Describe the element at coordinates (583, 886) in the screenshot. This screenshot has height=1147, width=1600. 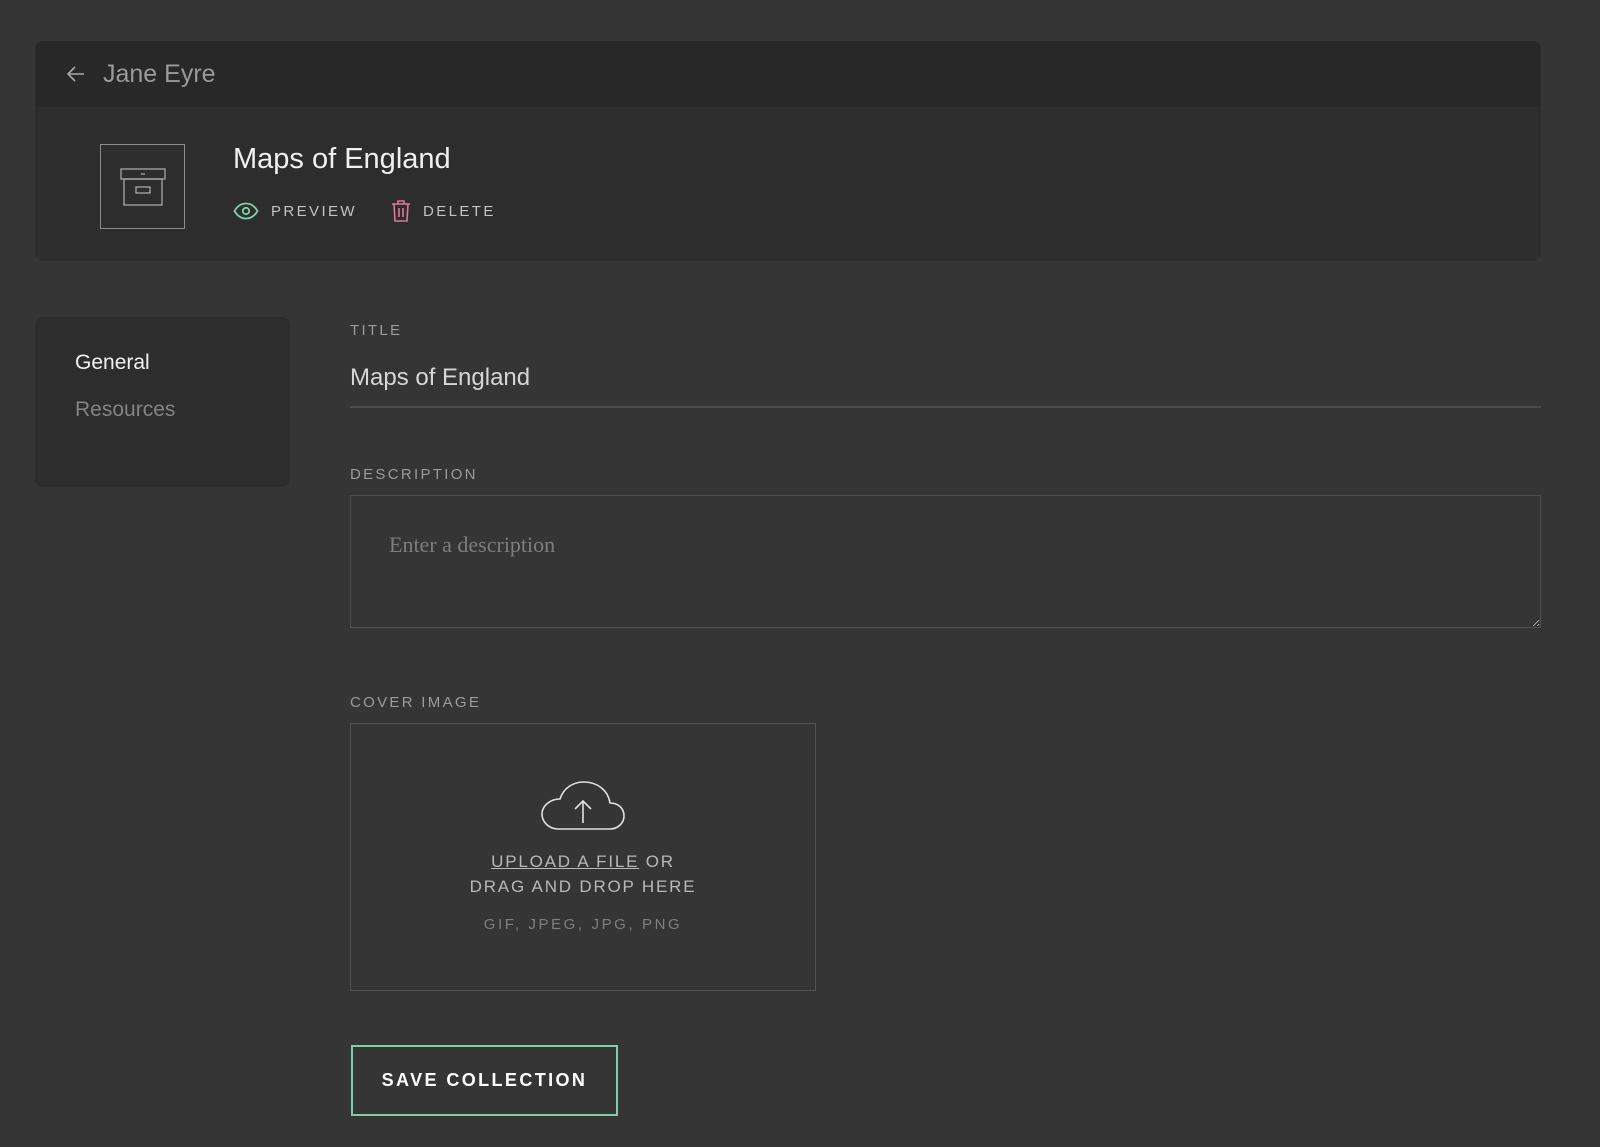
I see `drag-drop-text: DRAG AND DROP HERE` at that location.